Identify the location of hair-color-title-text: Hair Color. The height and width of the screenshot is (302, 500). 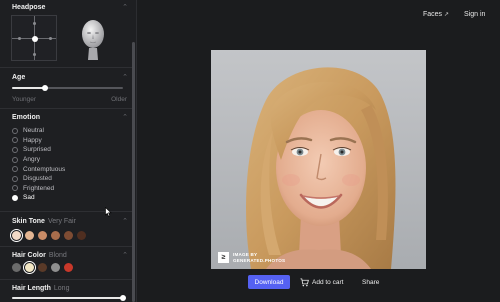
(29, 255).